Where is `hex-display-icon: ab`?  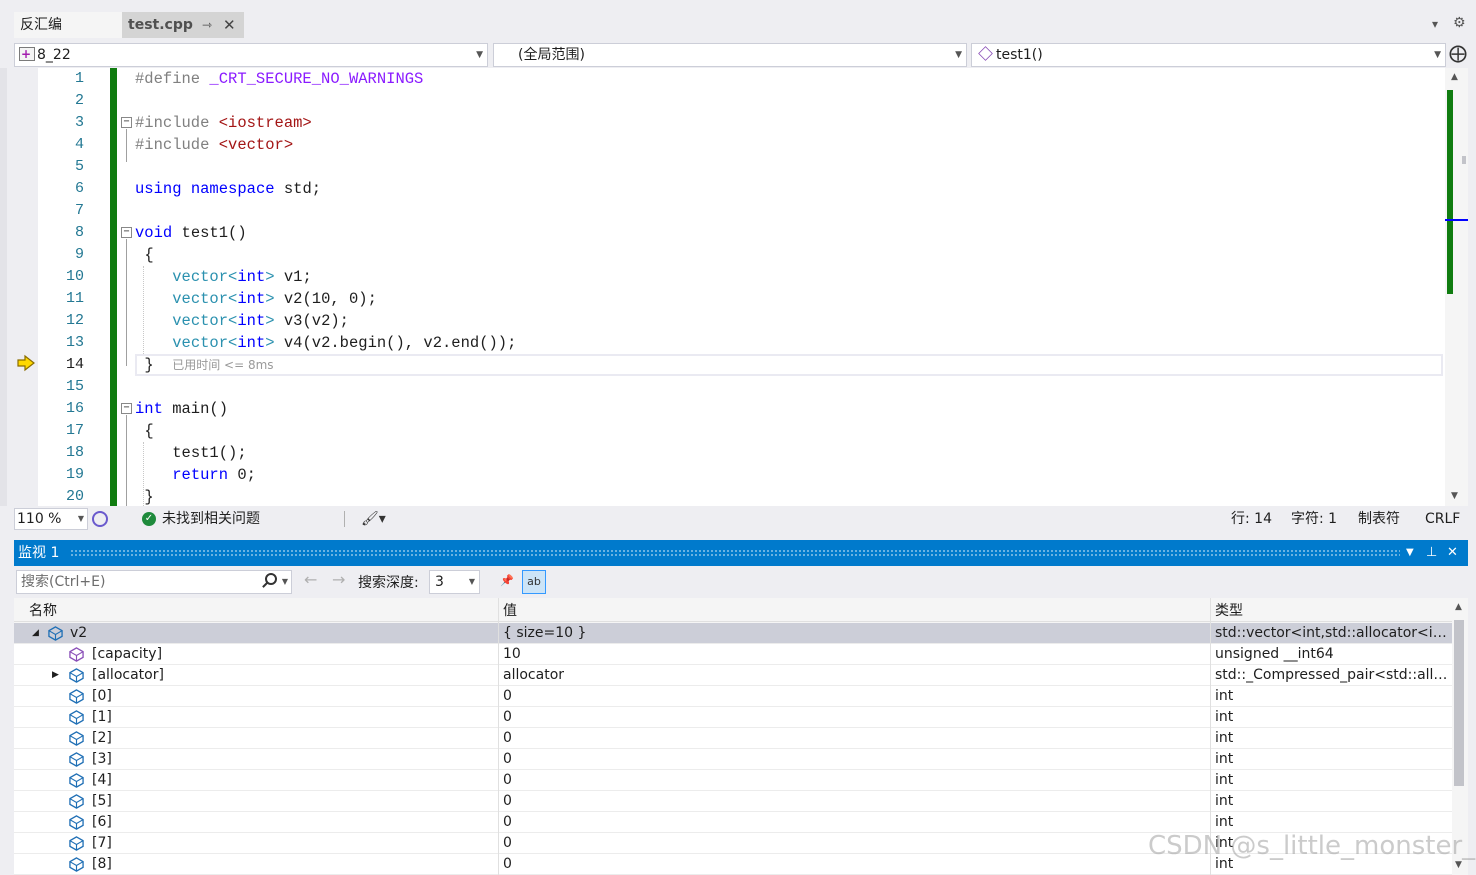
hex-display-icon: ab is located at coordinates (534, 582).